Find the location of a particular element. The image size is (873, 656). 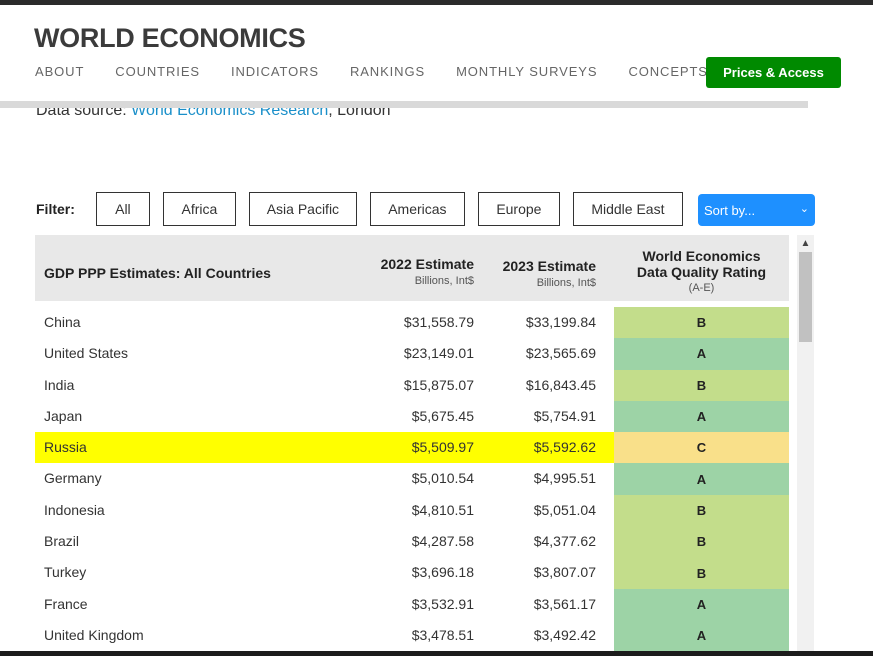

value-2022: $15,875.07 is located at coordinates (438, 384).